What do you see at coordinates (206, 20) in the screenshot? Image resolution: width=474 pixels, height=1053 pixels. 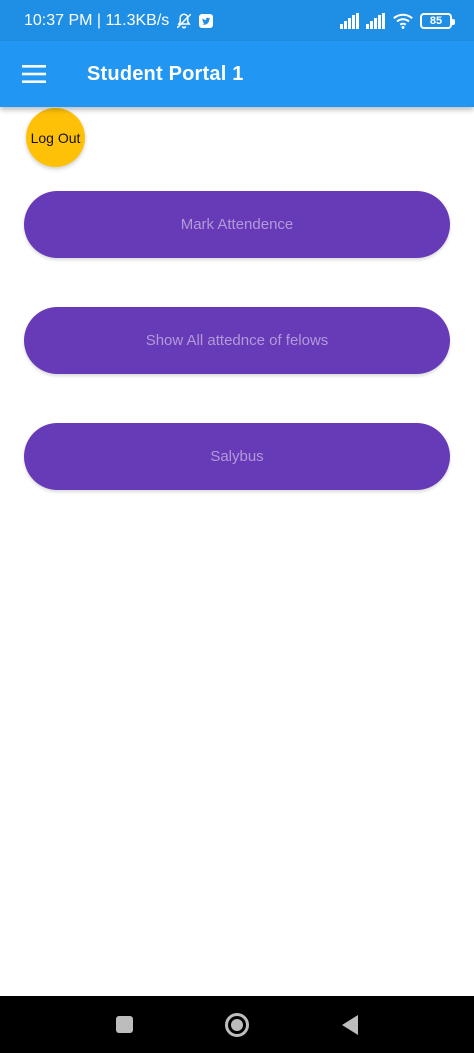 I see `twitter-icon` at bounding box center [206, 20].